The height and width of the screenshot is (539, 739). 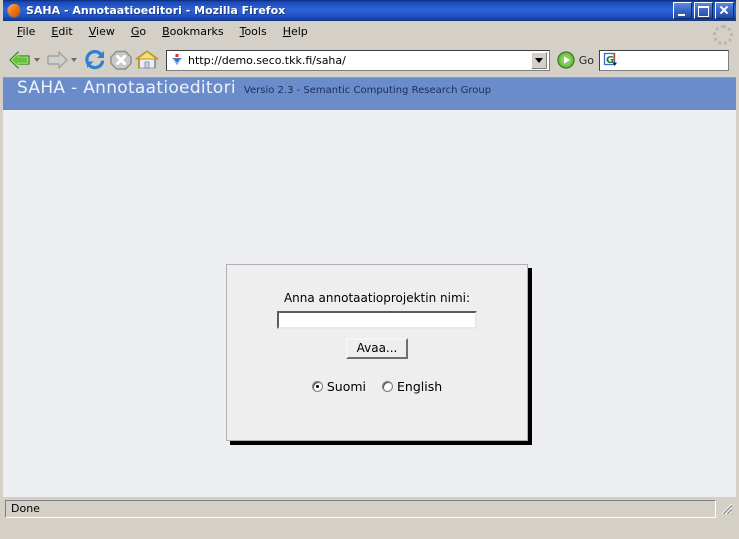 I want to click on language-radio-group: Suomi English, so click(x=377, y=386).